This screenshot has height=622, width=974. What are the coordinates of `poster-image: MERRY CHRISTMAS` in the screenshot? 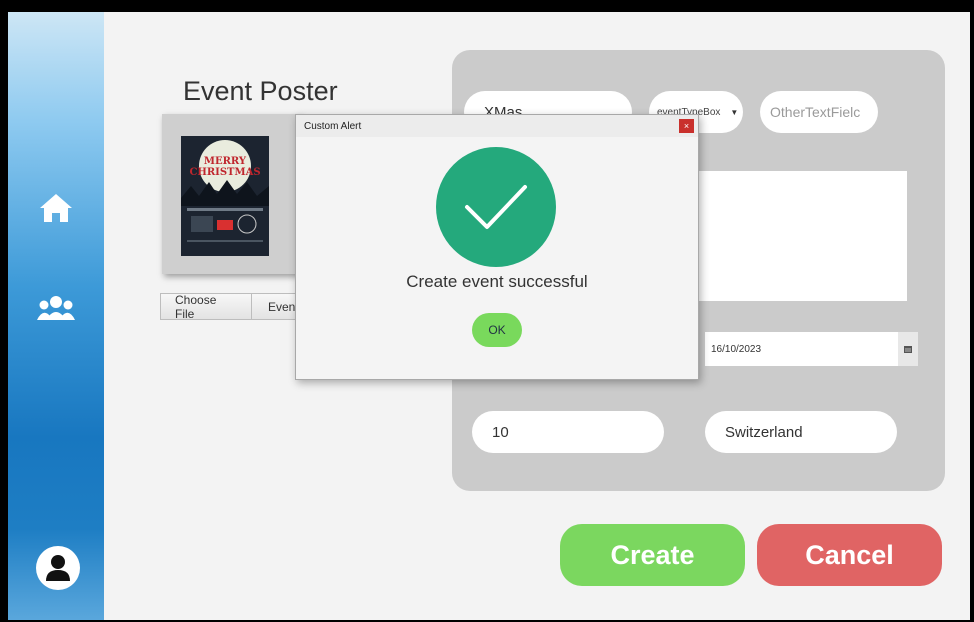 It's located at (225, 196).